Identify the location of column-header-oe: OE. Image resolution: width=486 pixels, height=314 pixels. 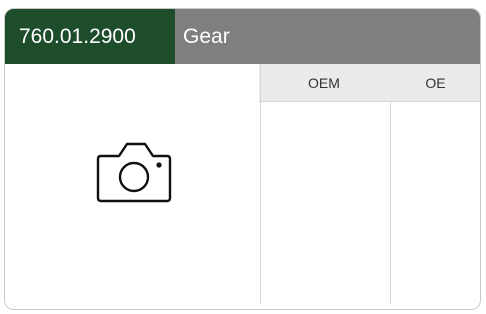
(435, 83).